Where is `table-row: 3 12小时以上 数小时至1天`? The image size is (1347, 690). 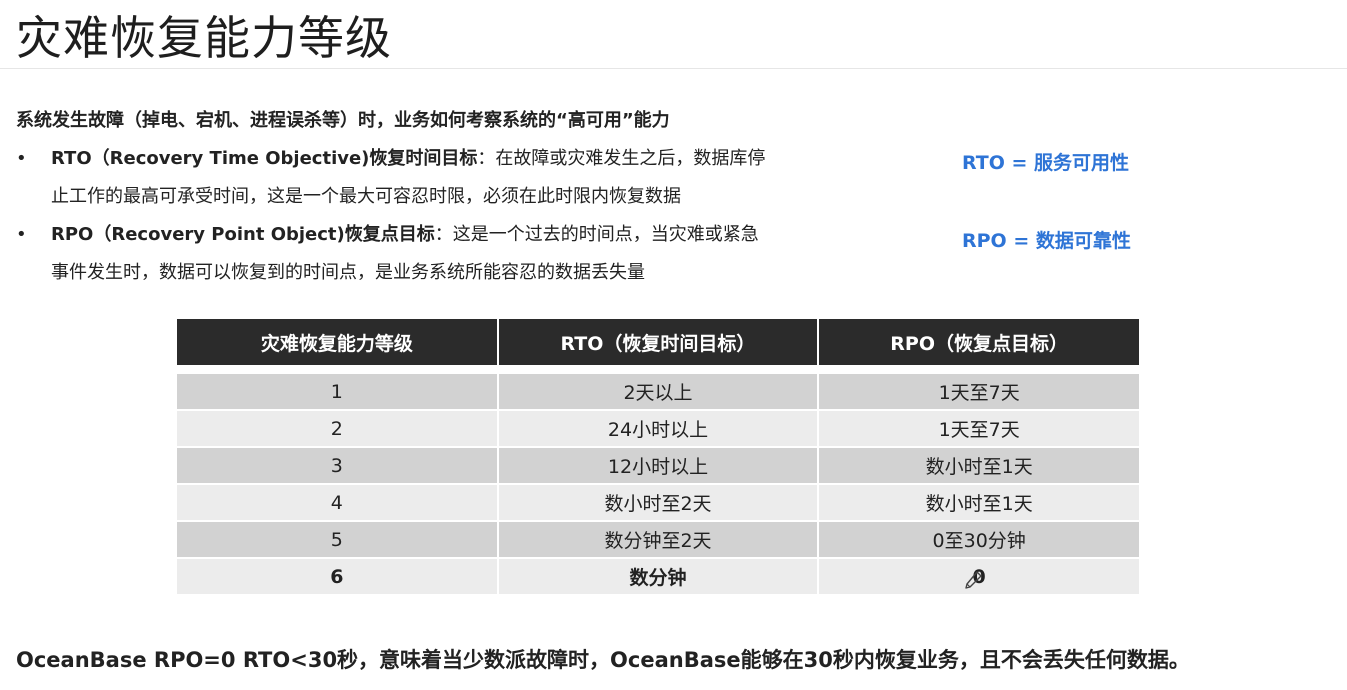
table-row: 3 12小时以上 数小时至1天 is located at coordinates (658, 465).